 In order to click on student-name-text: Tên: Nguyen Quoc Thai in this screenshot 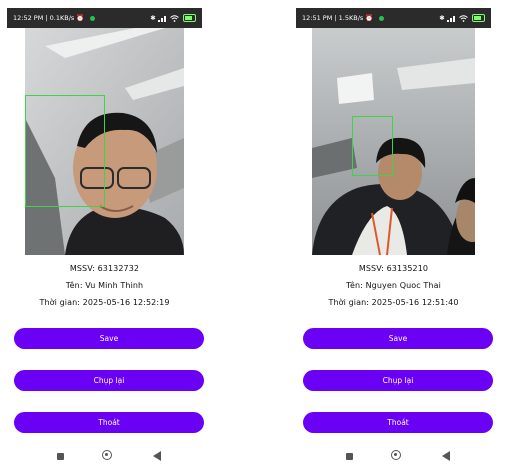, I will do `click(393, 285)`.